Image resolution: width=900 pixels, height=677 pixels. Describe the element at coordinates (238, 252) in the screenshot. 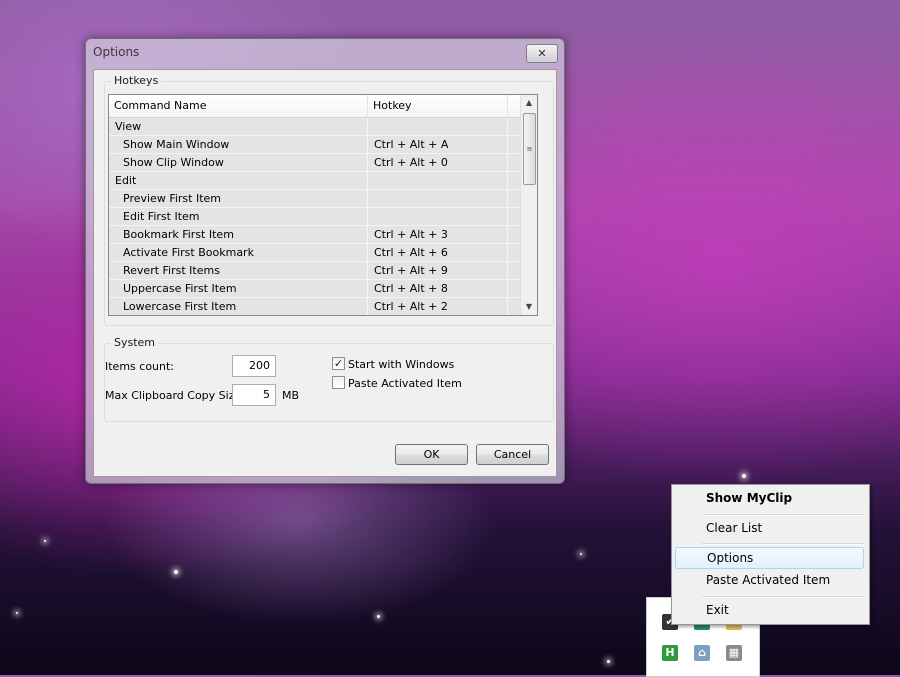

I see `command-name-cell: Activate First Bookmark` at that location.